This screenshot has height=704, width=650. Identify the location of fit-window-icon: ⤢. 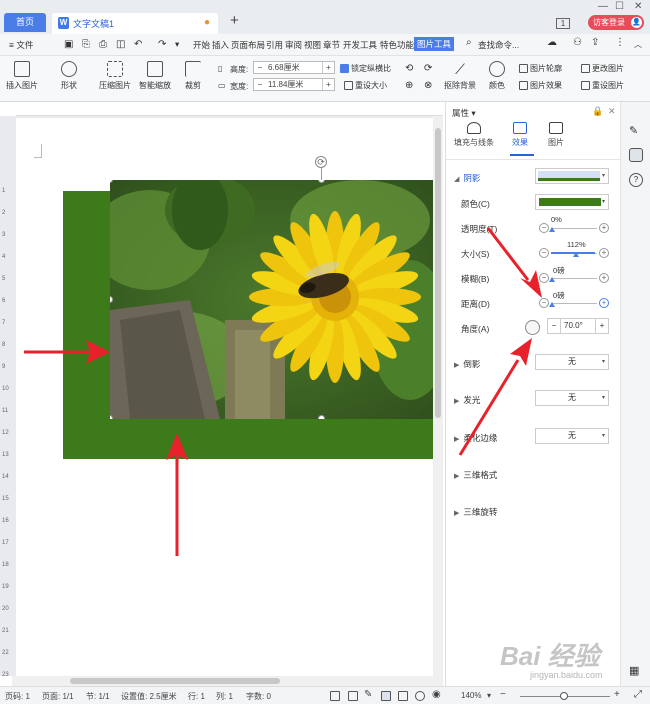
(638, 694).